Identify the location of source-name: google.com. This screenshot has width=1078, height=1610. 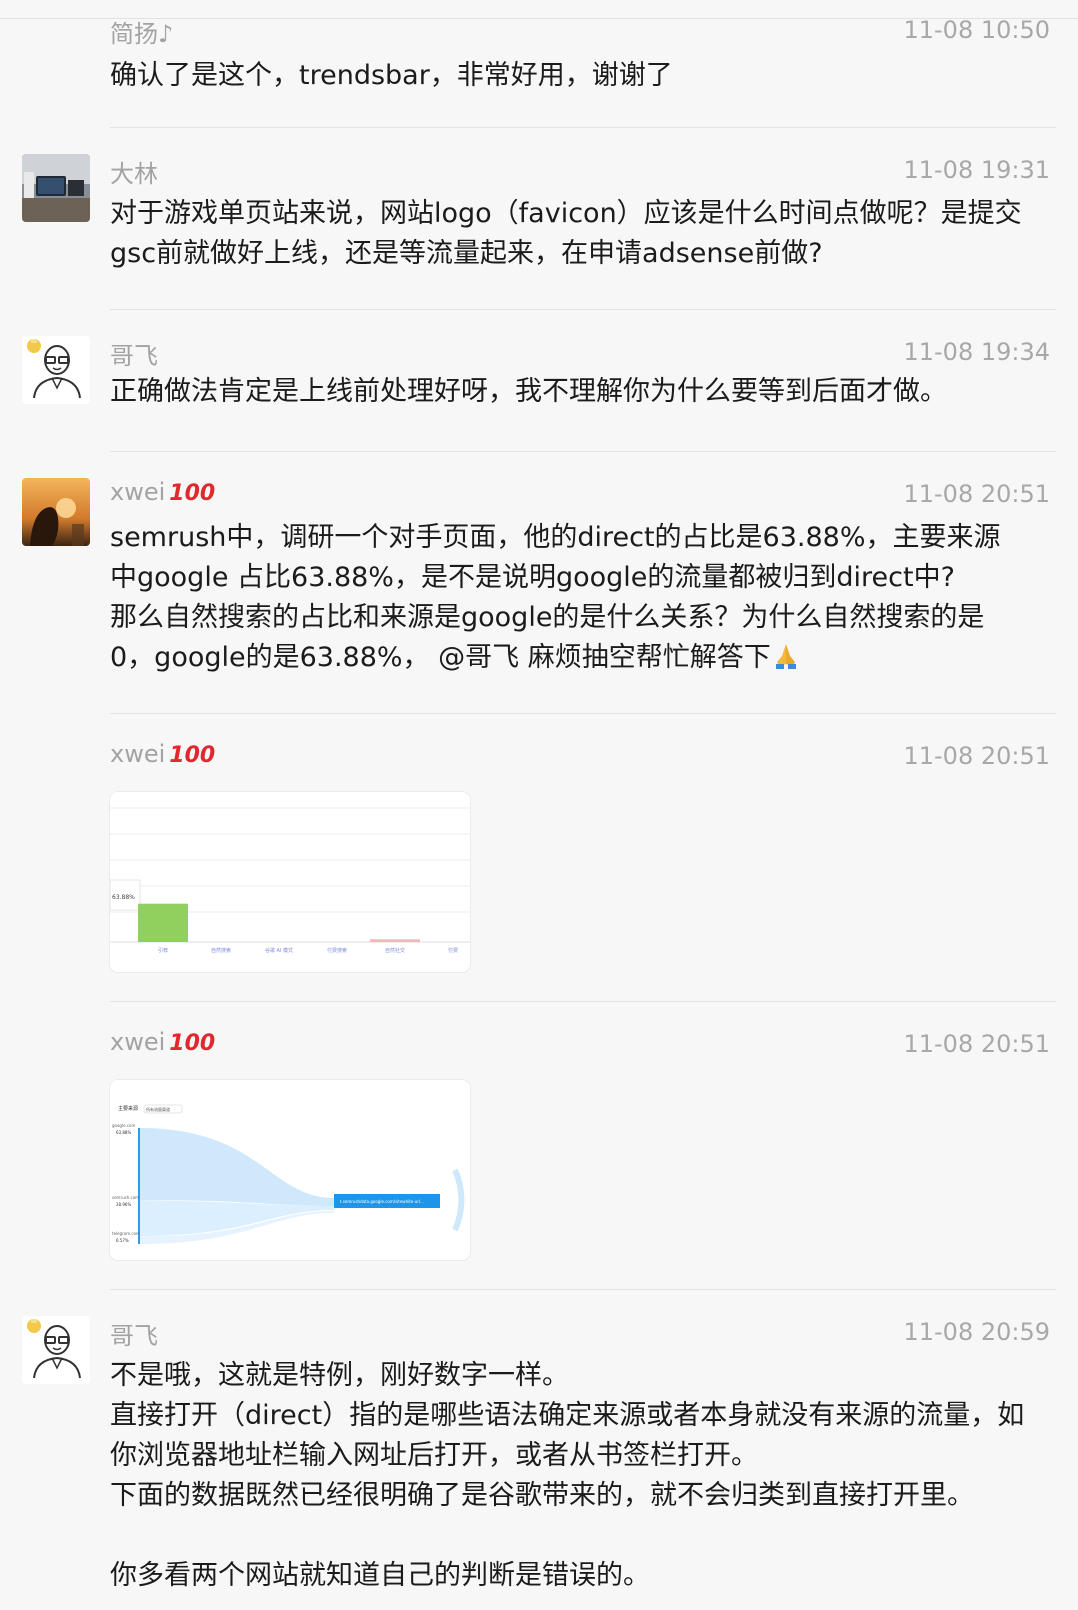
(123, 1125).